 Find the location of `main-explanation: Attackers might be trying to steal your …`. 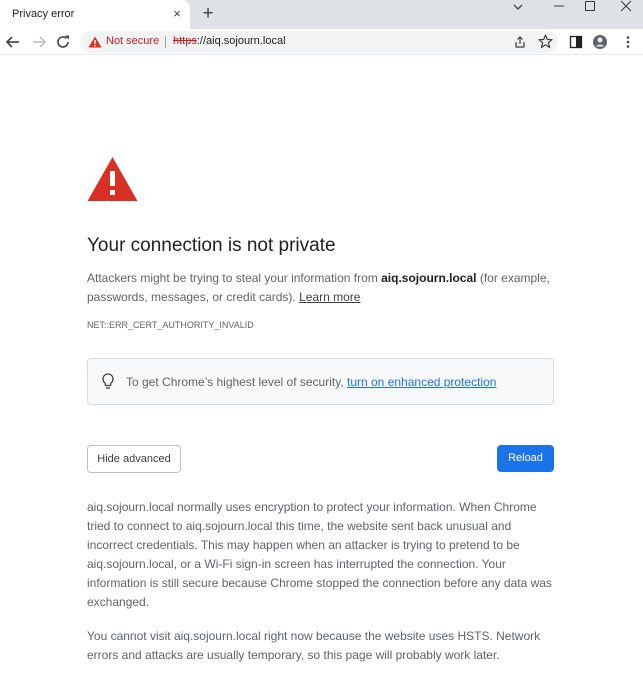

main-explanation: Attackers might be trying to steal your … is located at coordinates (320, 288).